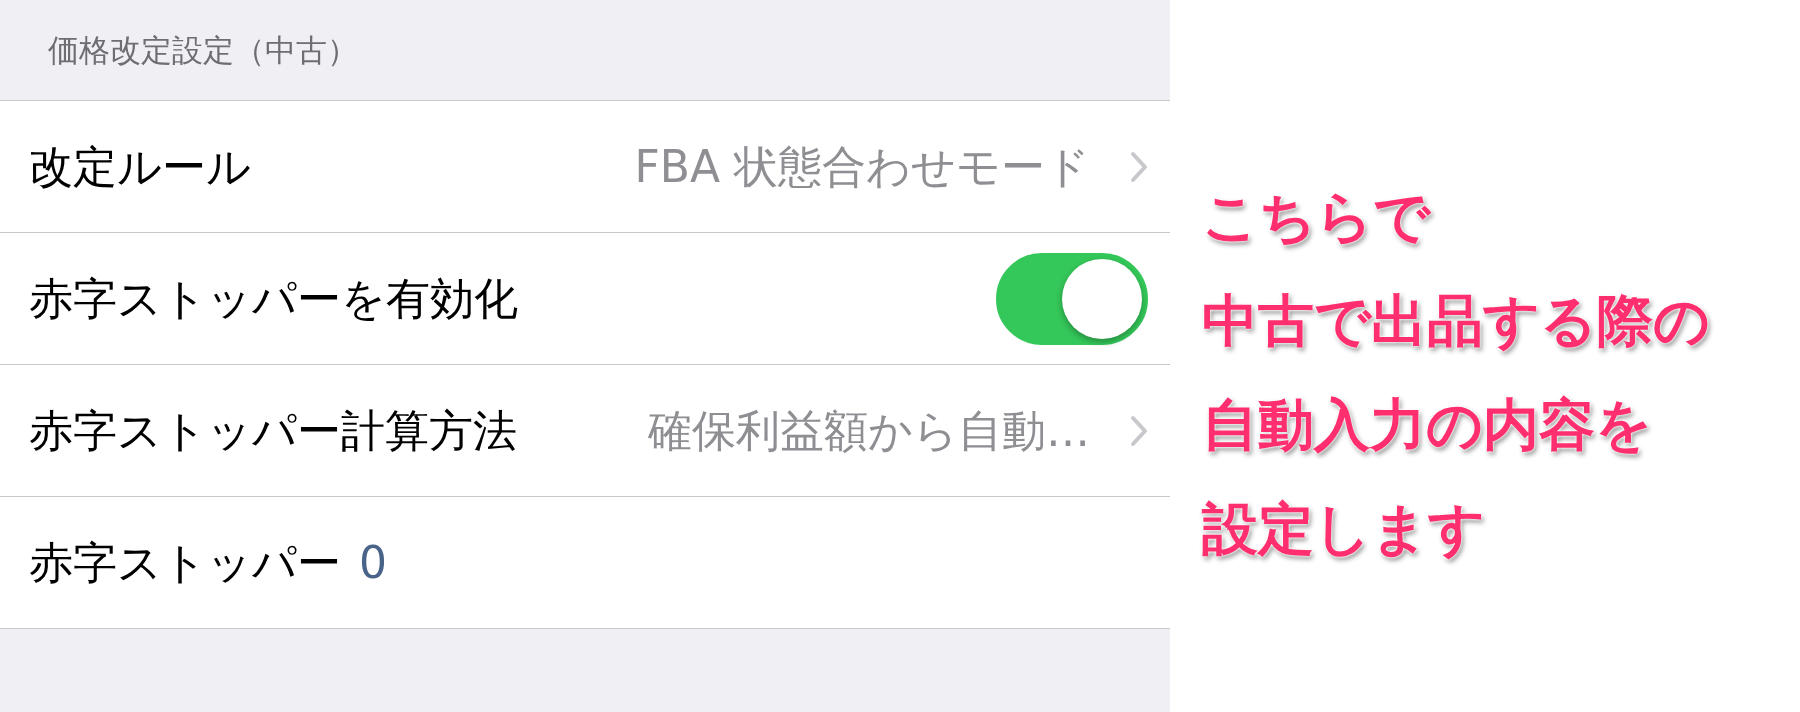  I want to click on annotation-text: 設定します, so click(1344, 529).